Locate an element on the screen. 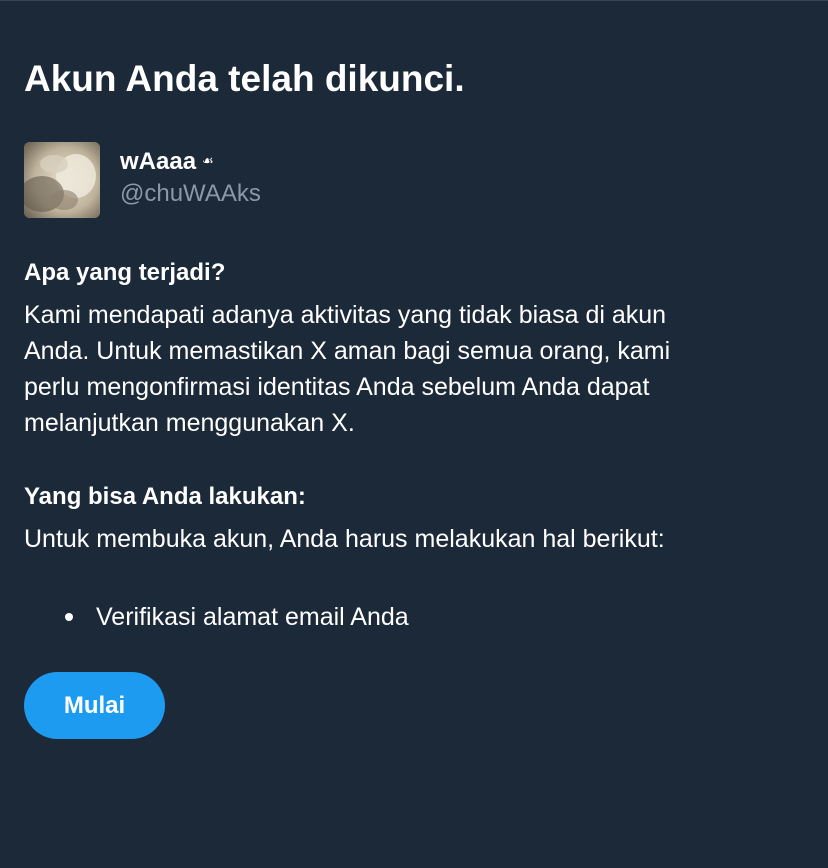 This screenshot has width=828, height=868. display-name: wAaaa is located at coordinates (158, 161).